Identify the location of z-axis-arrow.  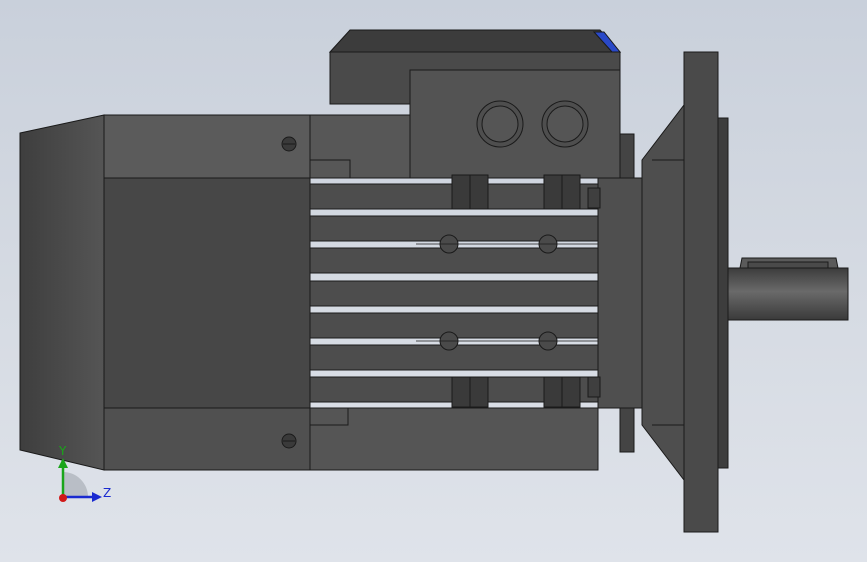
(97, 497).